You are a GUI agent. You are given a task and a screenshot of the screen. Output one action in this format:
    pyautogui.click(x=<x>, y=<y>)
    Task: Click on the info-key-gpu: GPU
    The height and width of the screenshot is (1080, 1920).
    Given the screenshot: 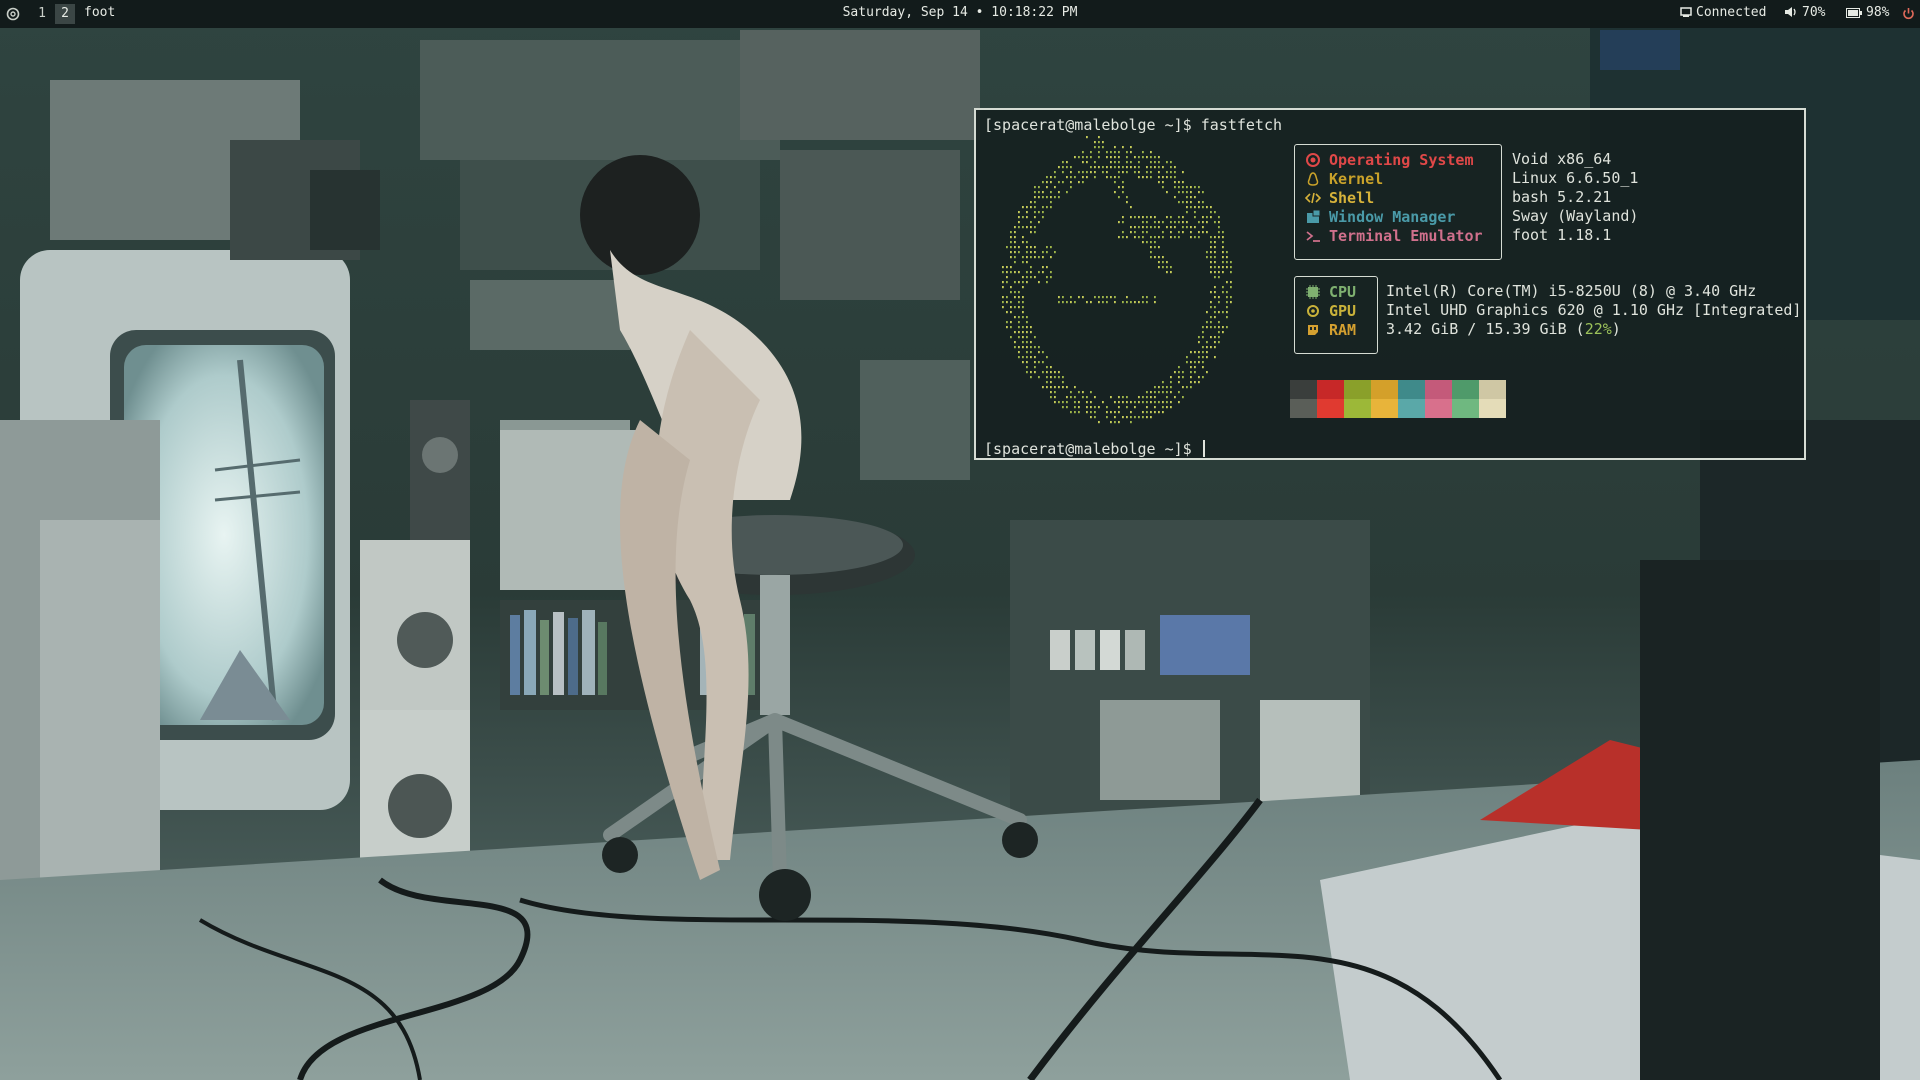 What is the action you would take?
    pyautogui.click(x=1330, y=311)
    